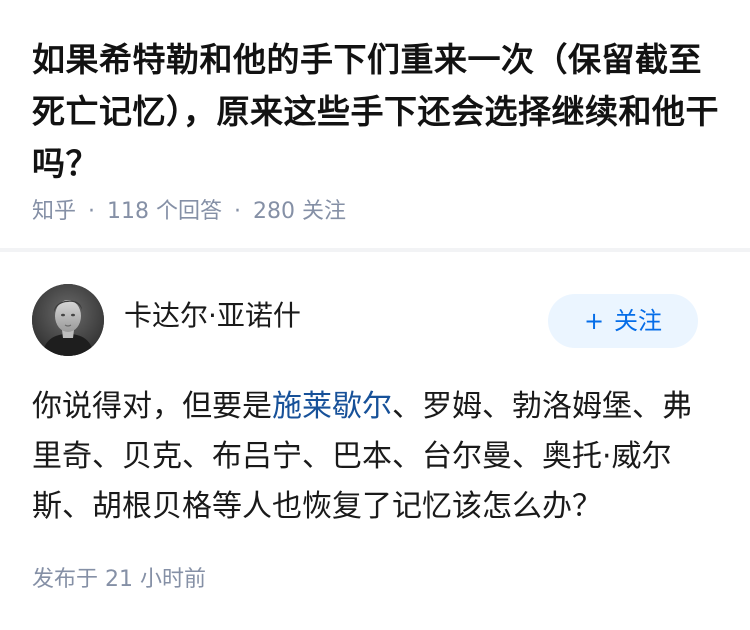  Describe the element at coordinates (594, 321) in the screenshot. I see `plus-icon: +` at that location.